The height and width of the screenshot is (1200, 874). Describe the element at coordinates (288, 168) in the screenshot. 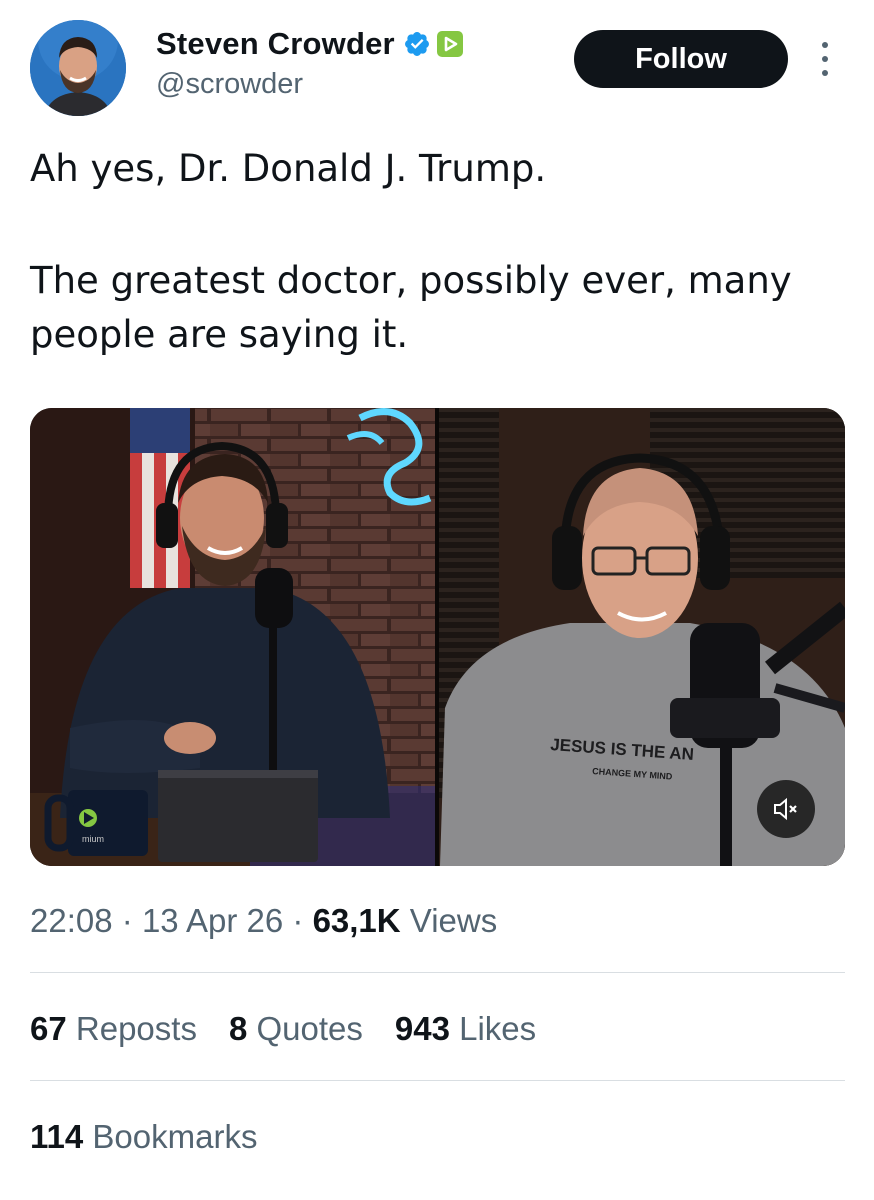

I see `tweet-line-1: Ah yes, Dr. Donald J. Trump.` at that location.